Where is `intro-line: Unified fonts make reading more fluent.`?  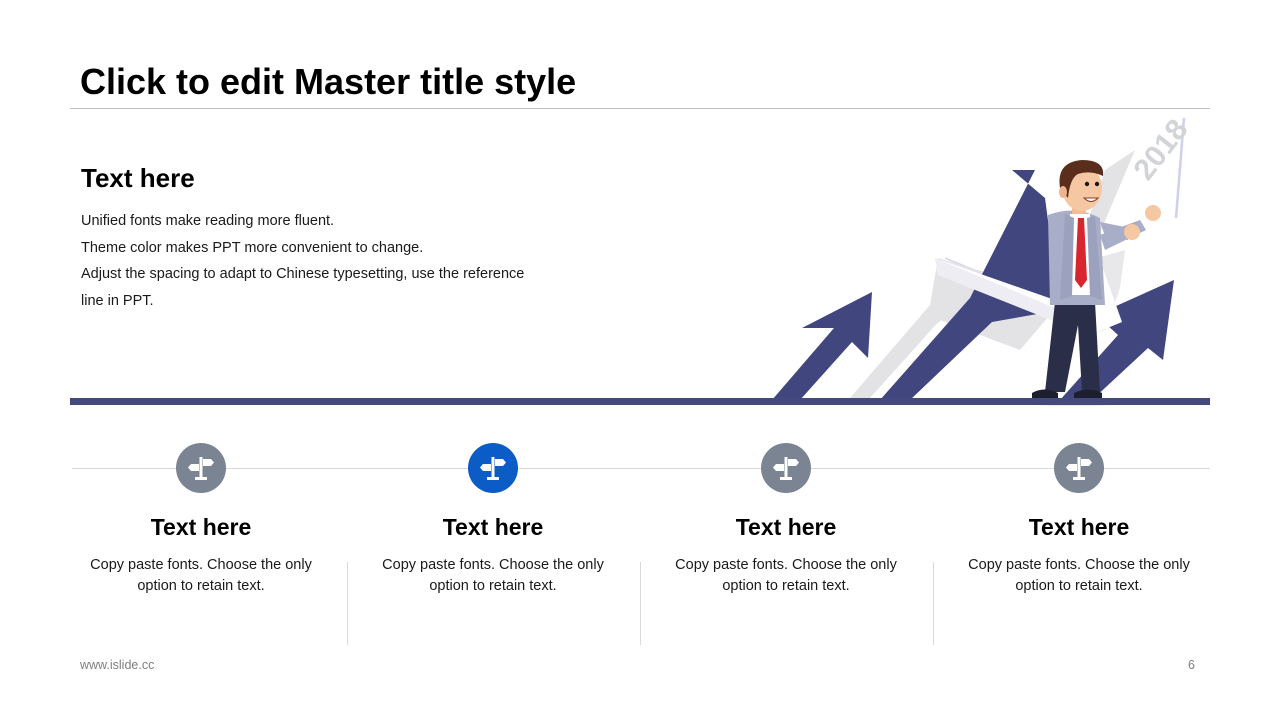 intro-line: Unified fonts make reading more fluent. is located at coordinates (208, 221).